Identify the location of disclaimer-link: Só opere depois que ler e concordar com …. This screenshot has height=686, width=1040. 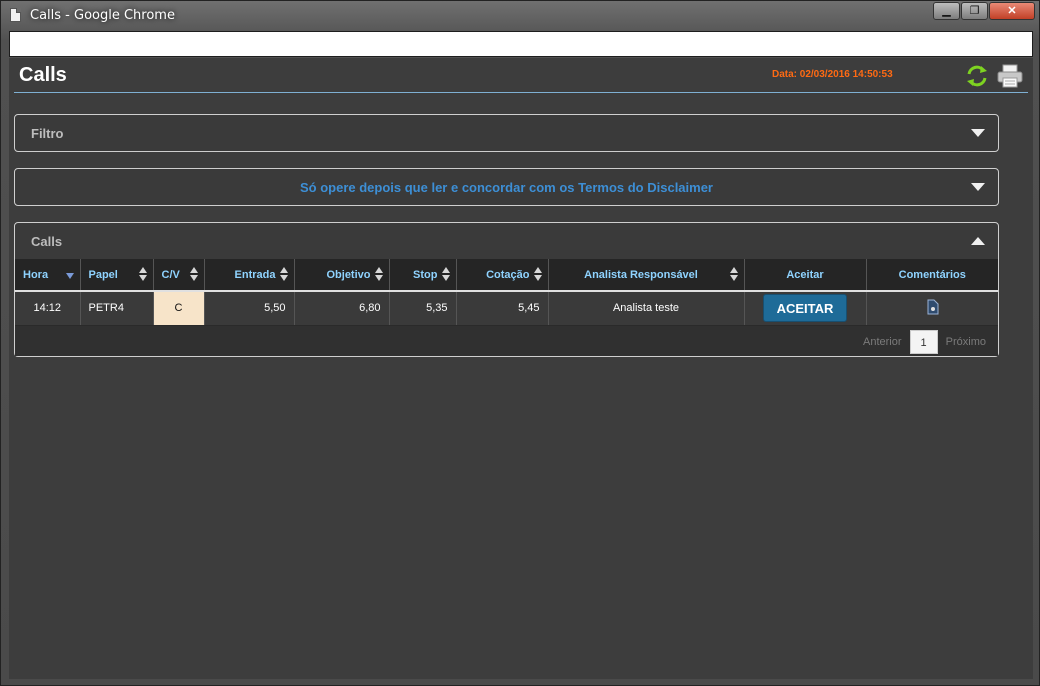
(506, 187).